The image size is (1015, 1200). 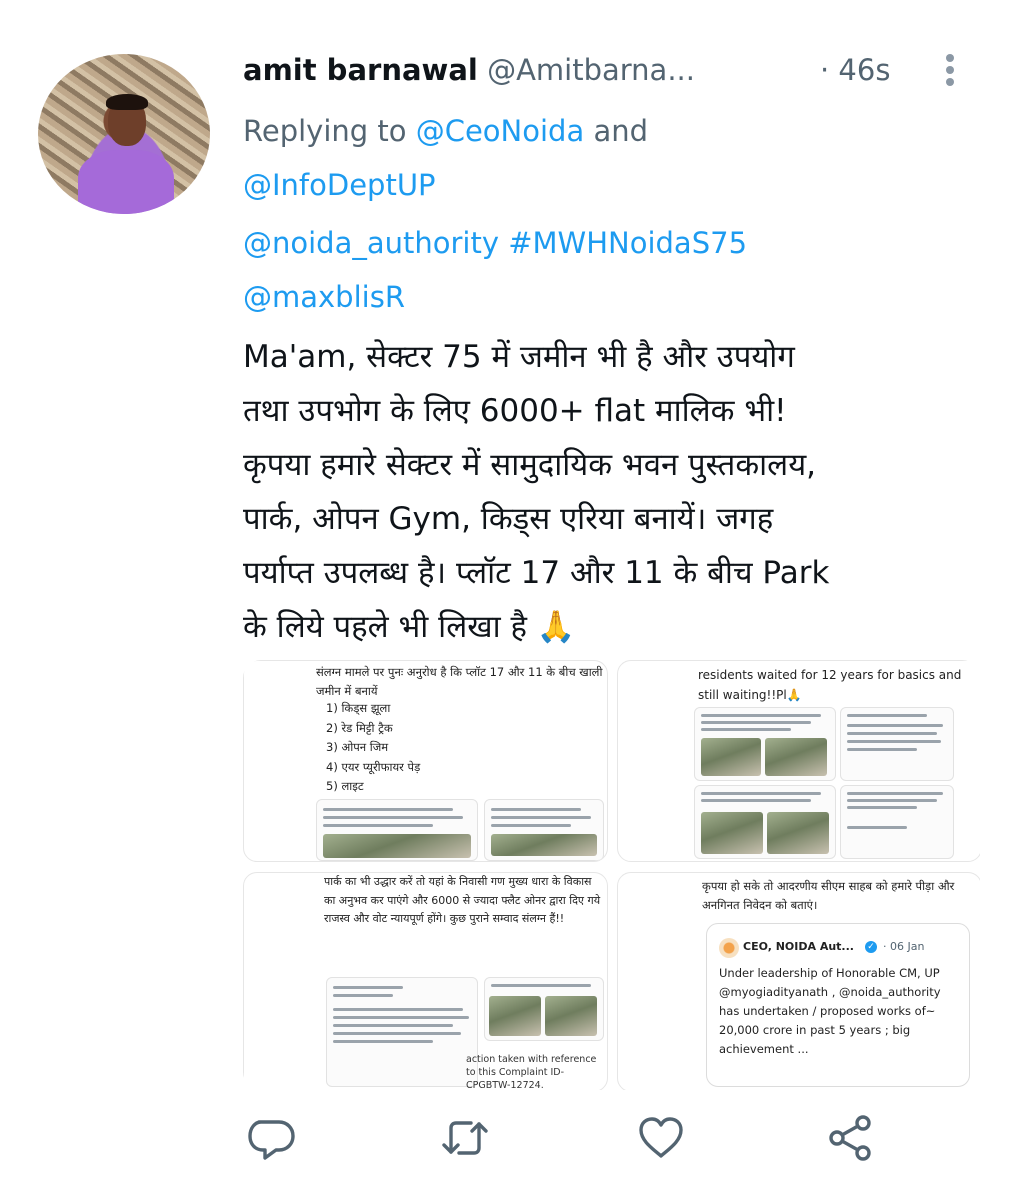 I want to click on avatar-hair, so click(x=127, y=102).